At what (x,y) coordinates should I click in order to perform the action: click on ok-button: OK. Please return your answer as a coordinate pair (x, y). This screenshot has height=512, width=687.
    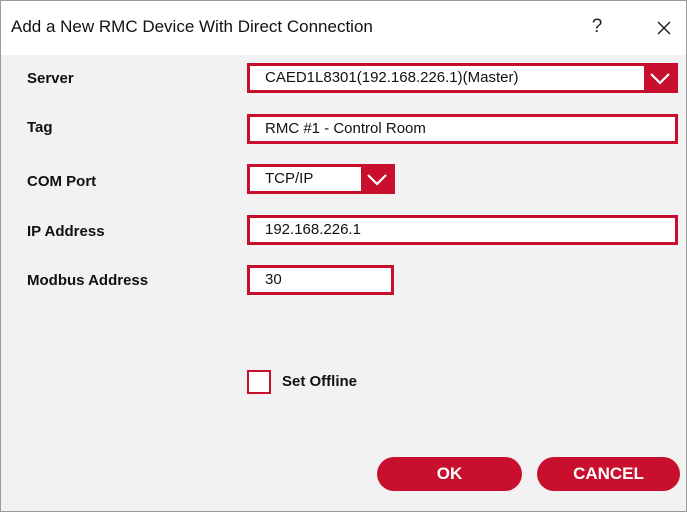
    Looking at the image, I should click on (449, 474).